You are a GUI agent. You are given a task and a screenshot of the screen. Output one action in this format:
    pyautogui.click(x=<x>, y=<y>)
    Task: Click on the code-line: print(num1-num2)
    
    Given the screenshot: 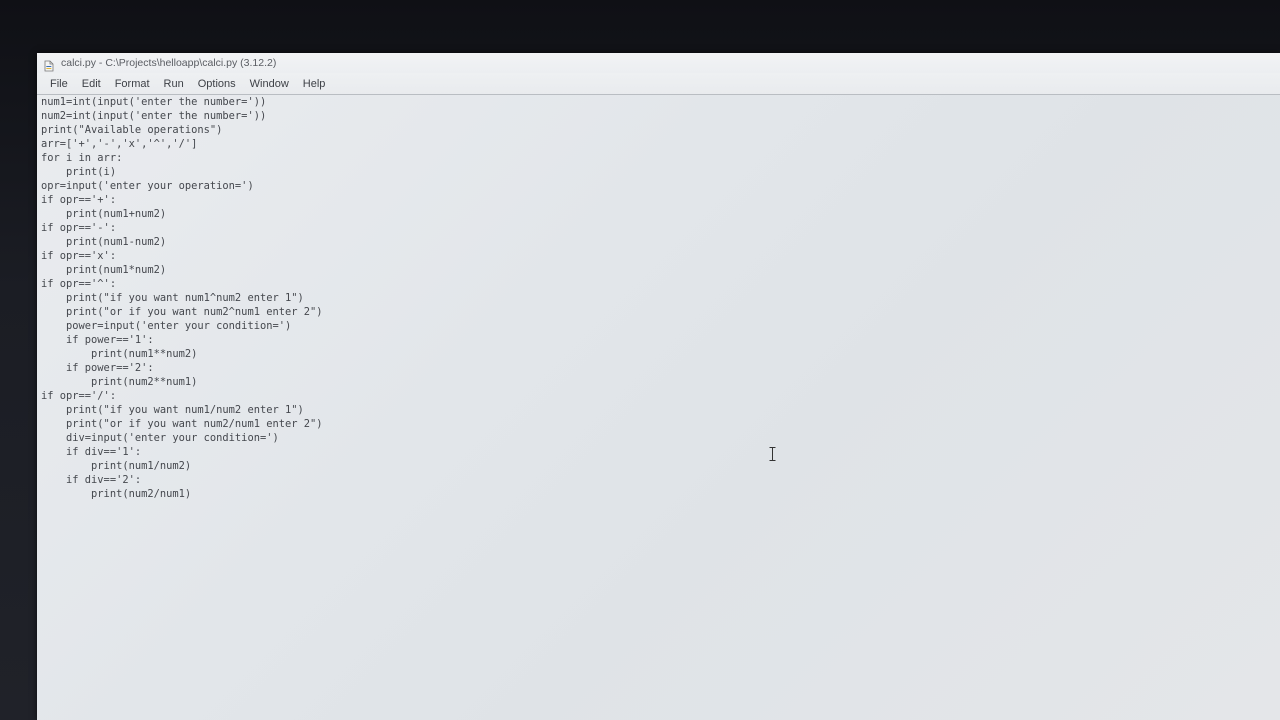 What is the action you would take?
    pyautogui.click(x=104, y=242)
    